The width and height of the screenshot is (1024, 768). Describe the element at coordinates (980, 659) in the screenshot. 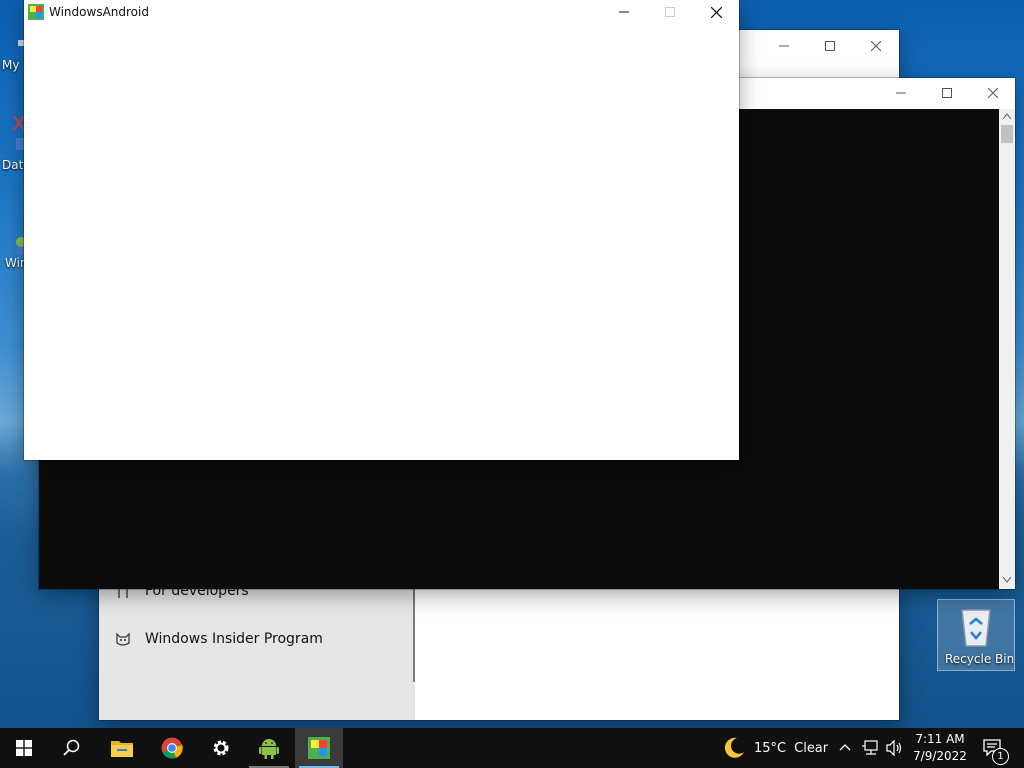

I see `desktop-icon-label: Recycle Bin` at that location.